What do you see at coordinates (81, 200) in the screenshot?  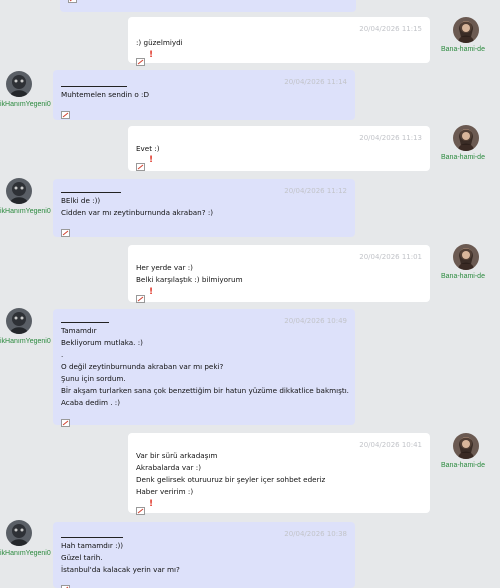 I see `message-text: BElki de :))` at bounding box center [81, 200].